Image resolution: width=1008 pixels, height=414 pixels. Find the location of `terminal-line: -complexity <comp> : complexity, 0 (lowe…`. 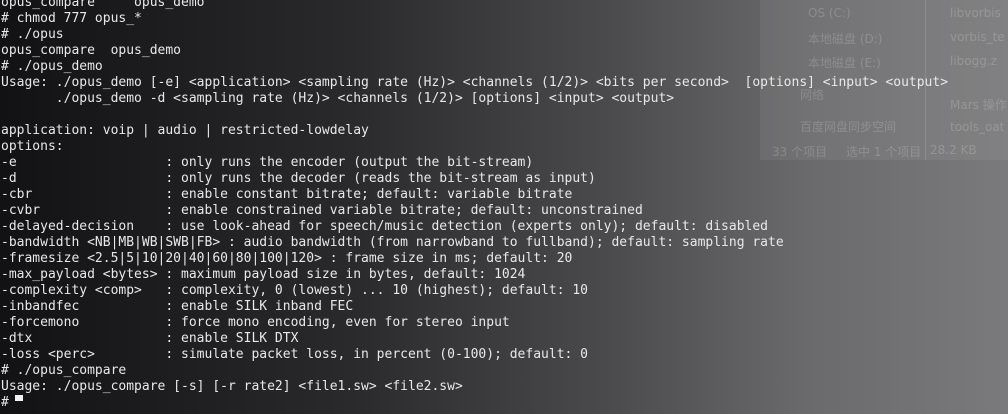

terminal-line: -complexity <comp> : complexity, 0 (lowe… is located at coordinates (294, 290).